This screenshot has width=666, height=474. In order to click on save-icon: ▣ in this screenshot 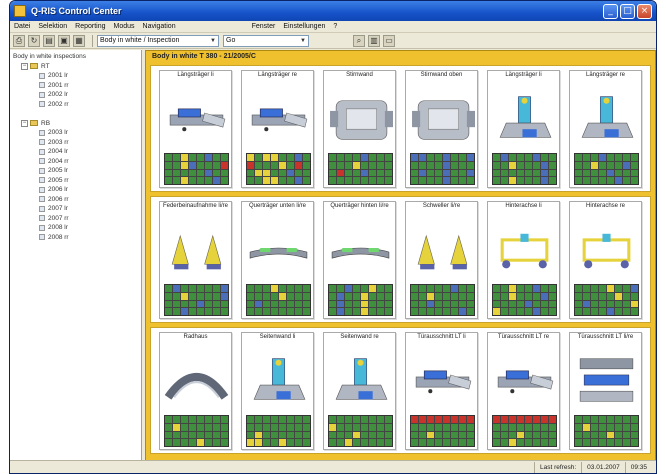, I will do `click(64, 40)`.